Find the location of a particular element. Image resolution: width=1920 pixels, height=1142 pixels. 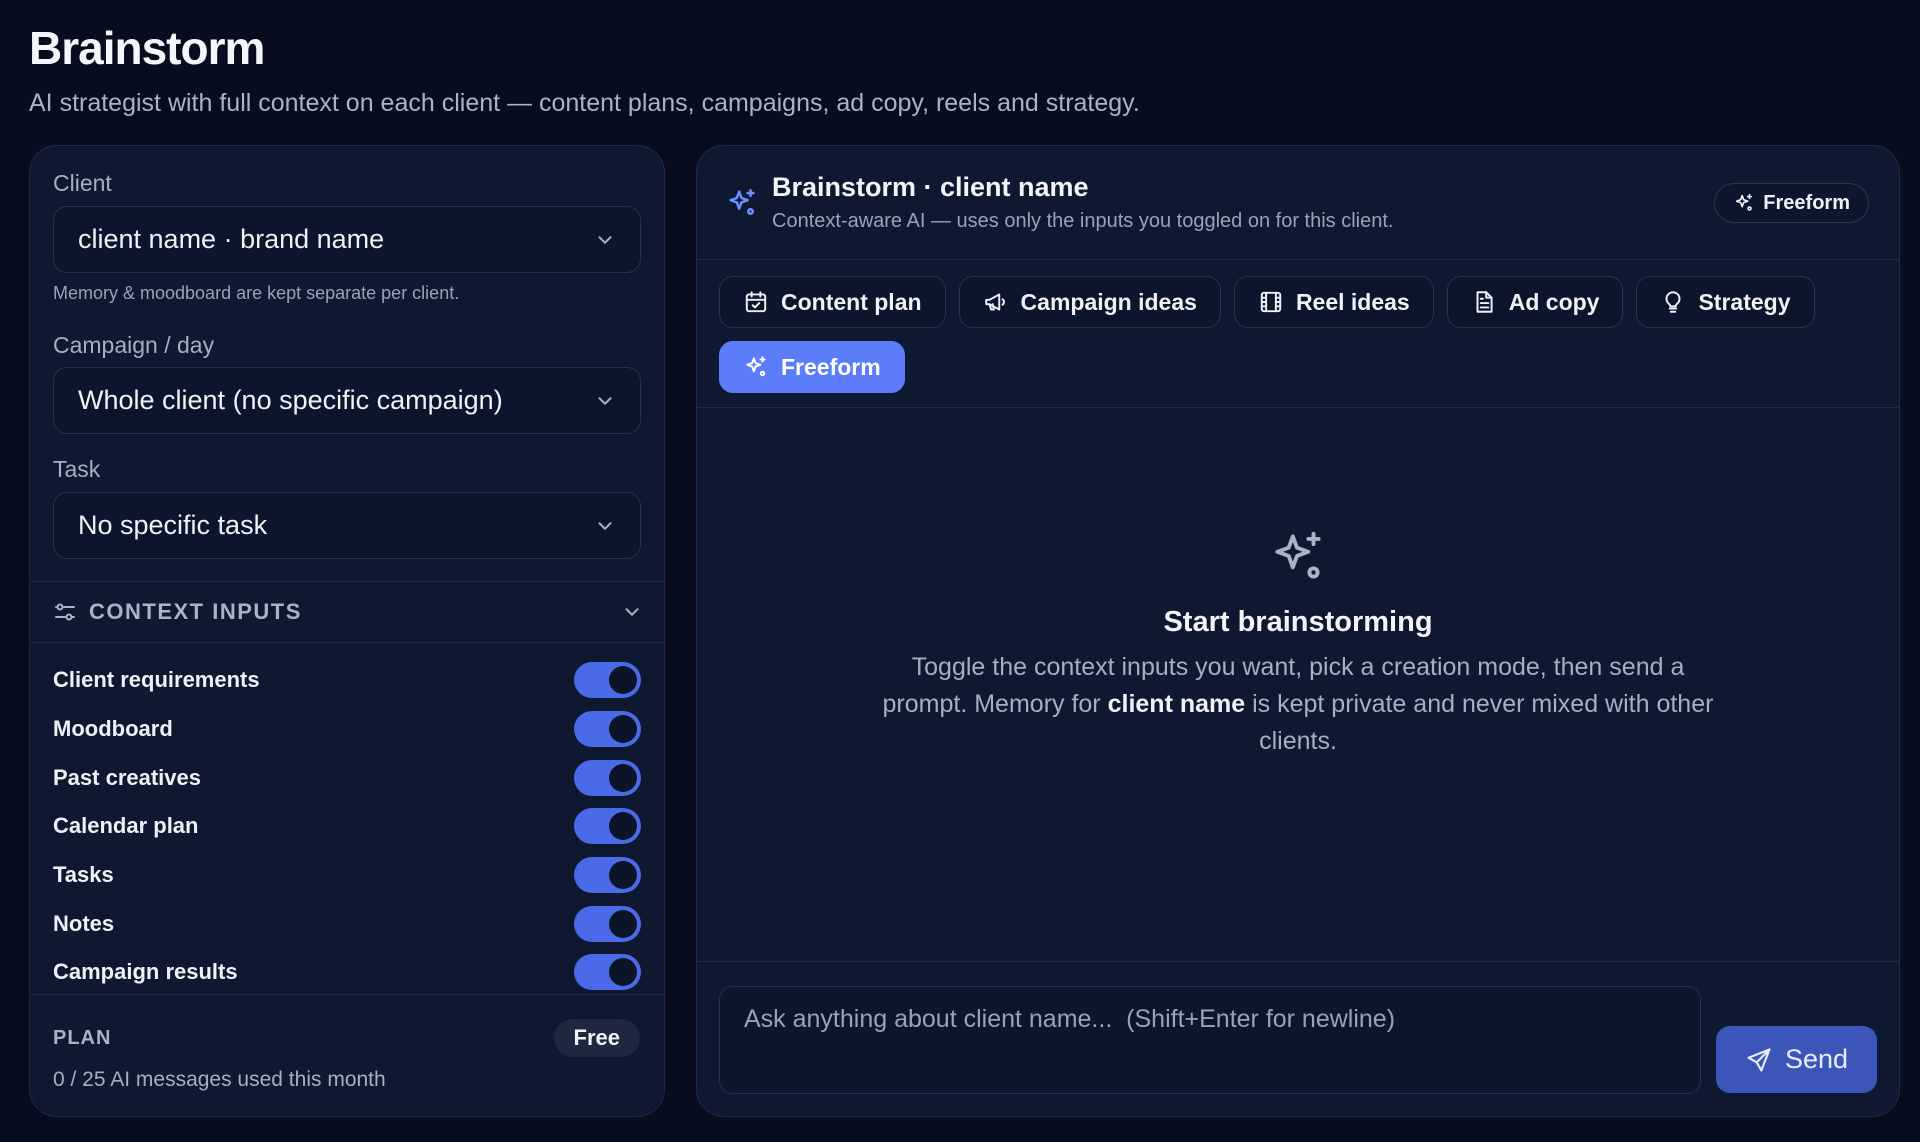

campaign-results-toggle is located at coordinates (607, 972).